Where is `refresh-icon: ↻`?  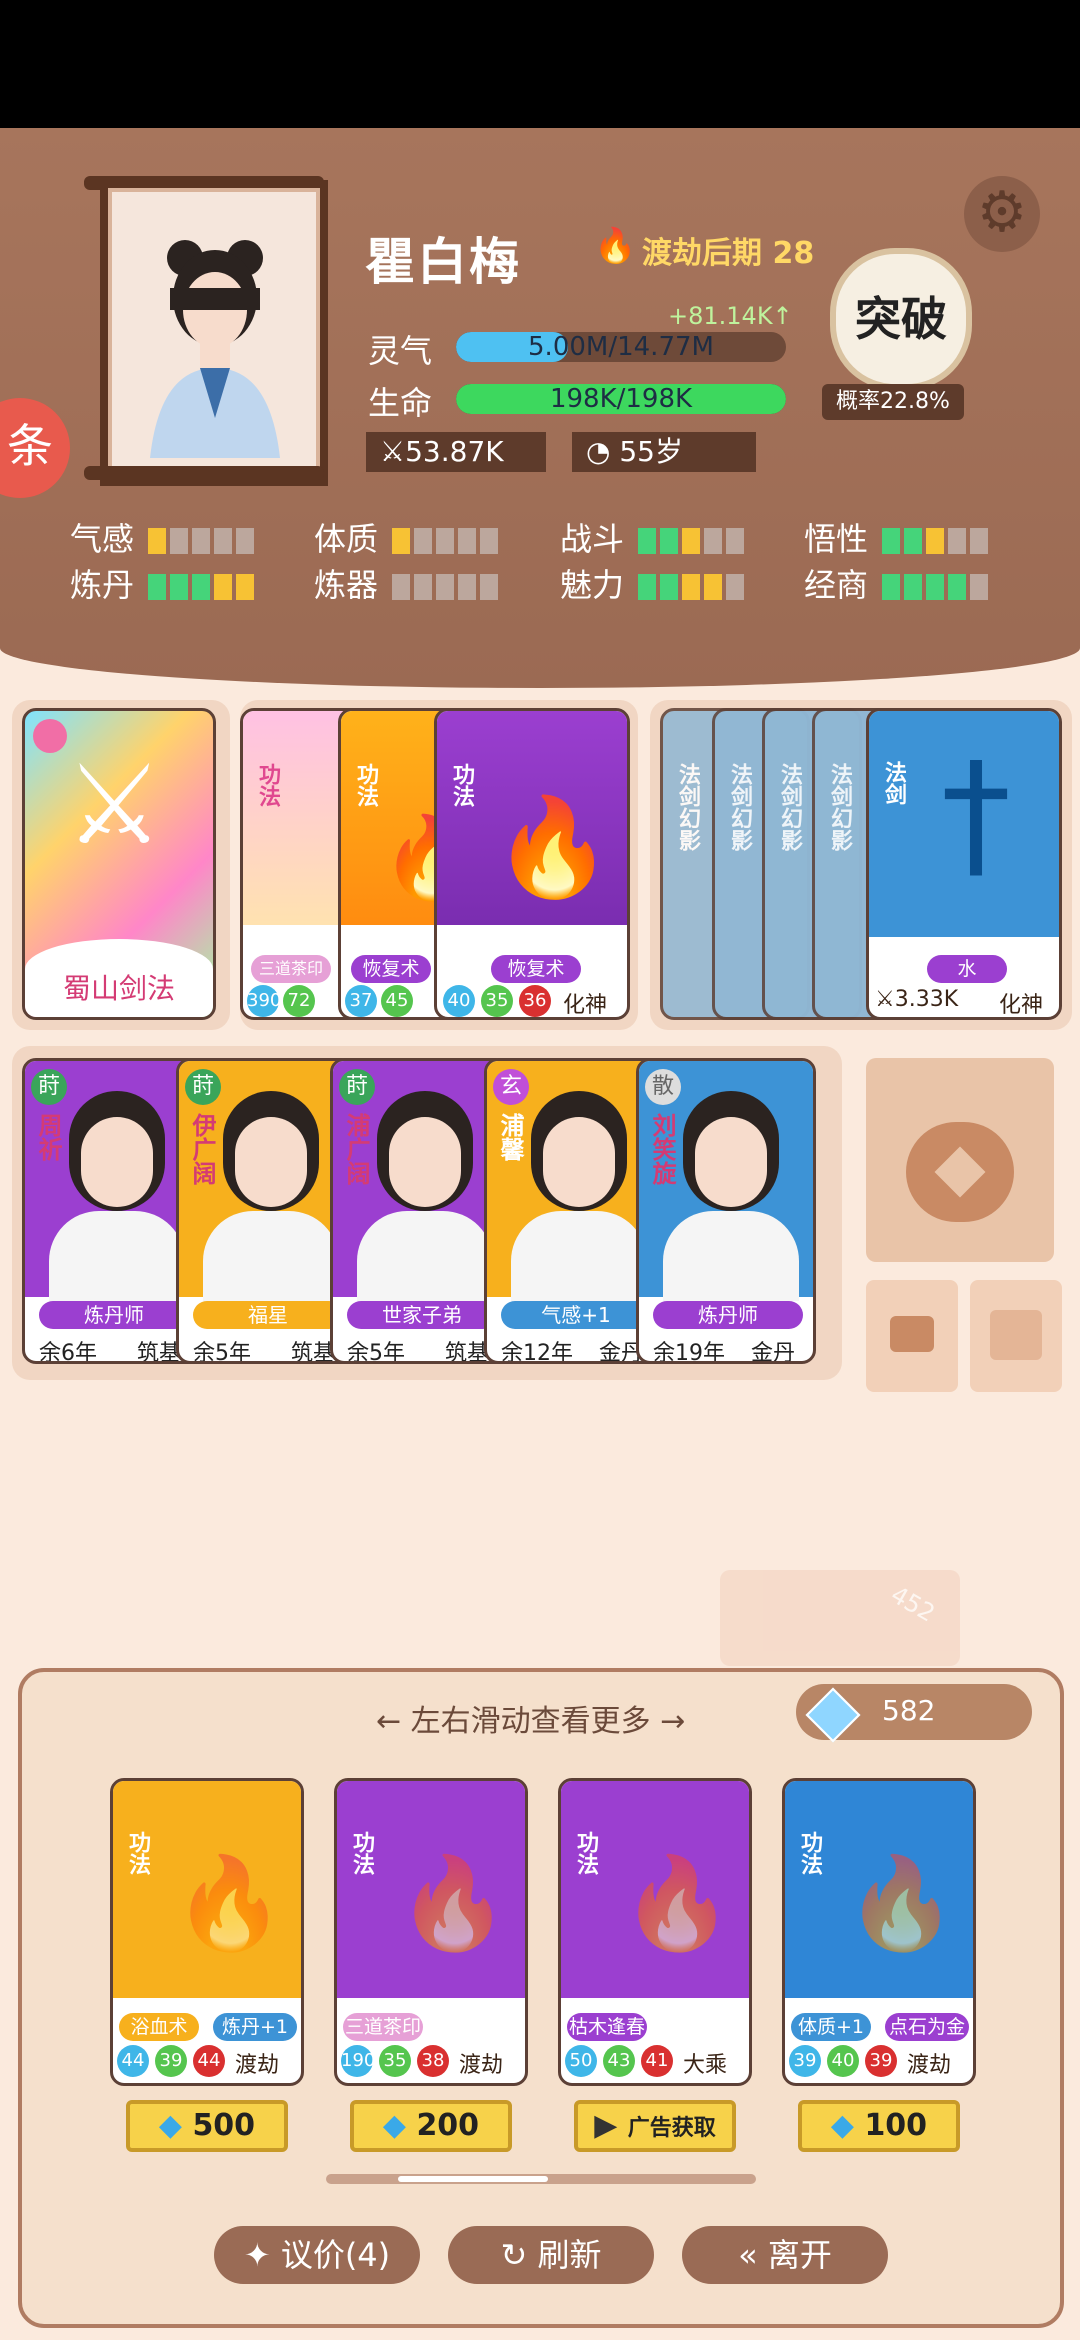 refresh-icon: ↻ is located at coordinates (519, 2255).